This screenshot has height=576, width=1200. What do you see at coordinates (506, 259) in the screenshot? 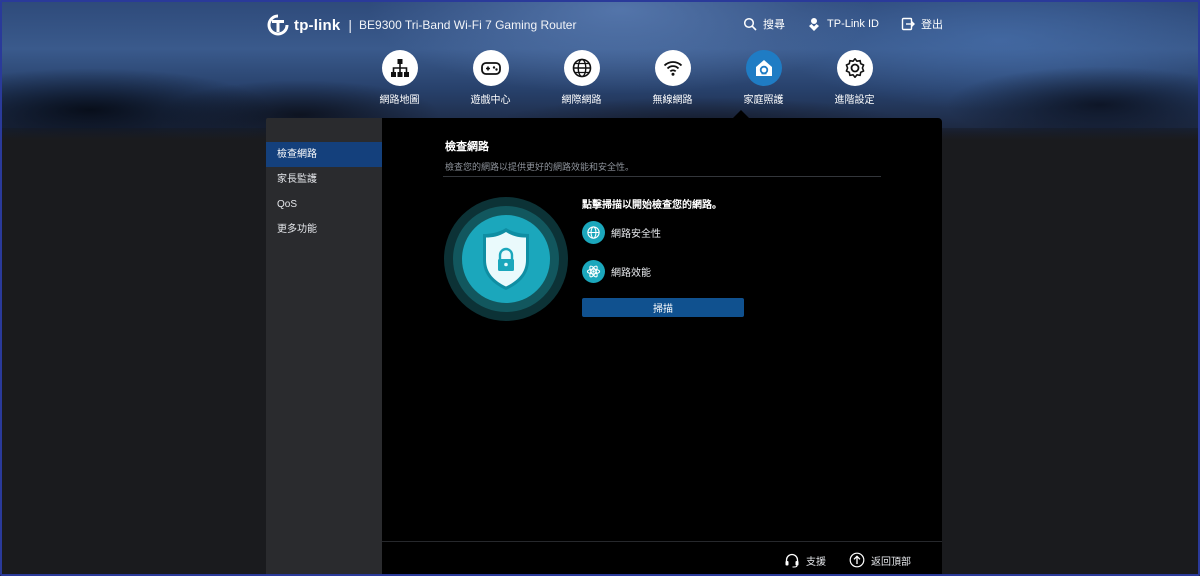
I see `network-shield-illustration` at bounding box center [506, 259].